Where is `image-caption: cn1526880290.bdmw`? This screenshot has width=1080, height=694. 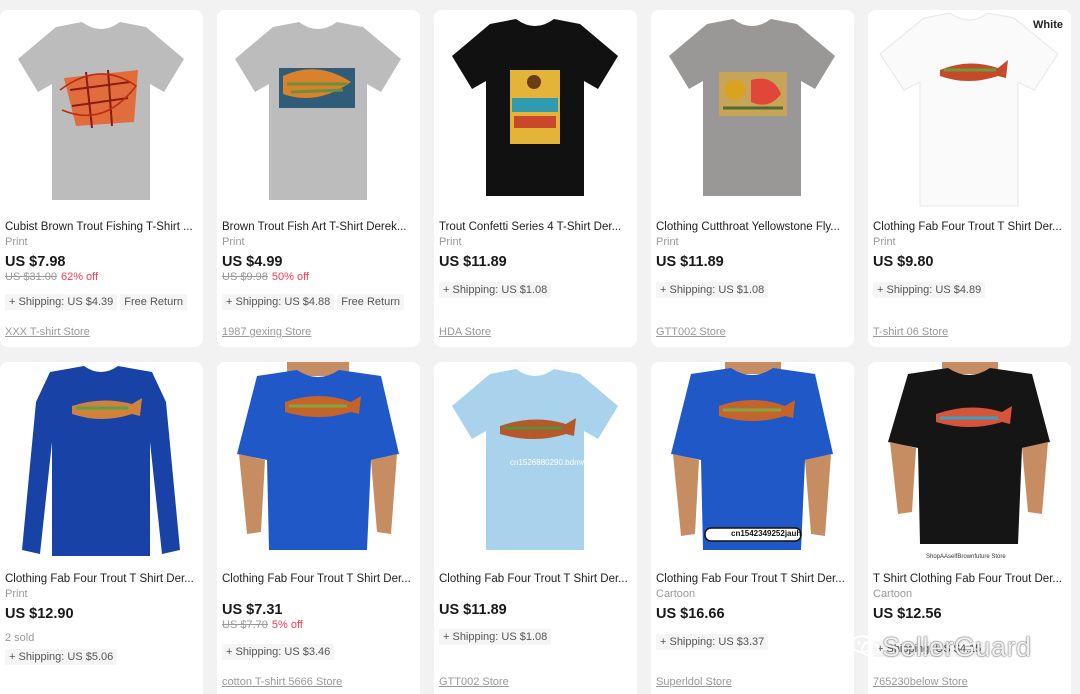
image-caption: cn1526880290.bdmw is located at coordinates (548, 462).